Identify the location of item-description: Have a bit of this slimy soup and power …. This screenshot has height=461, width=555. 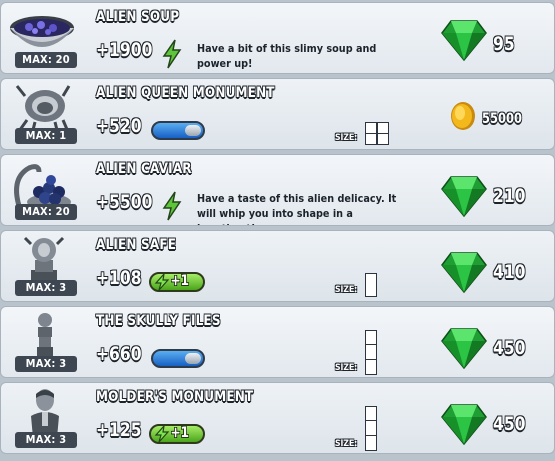
(287, 56).